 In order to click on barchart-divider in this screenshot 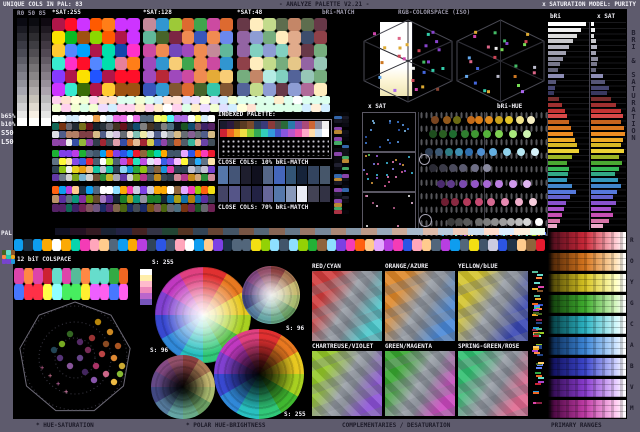, I will do `click(589, 126)`.